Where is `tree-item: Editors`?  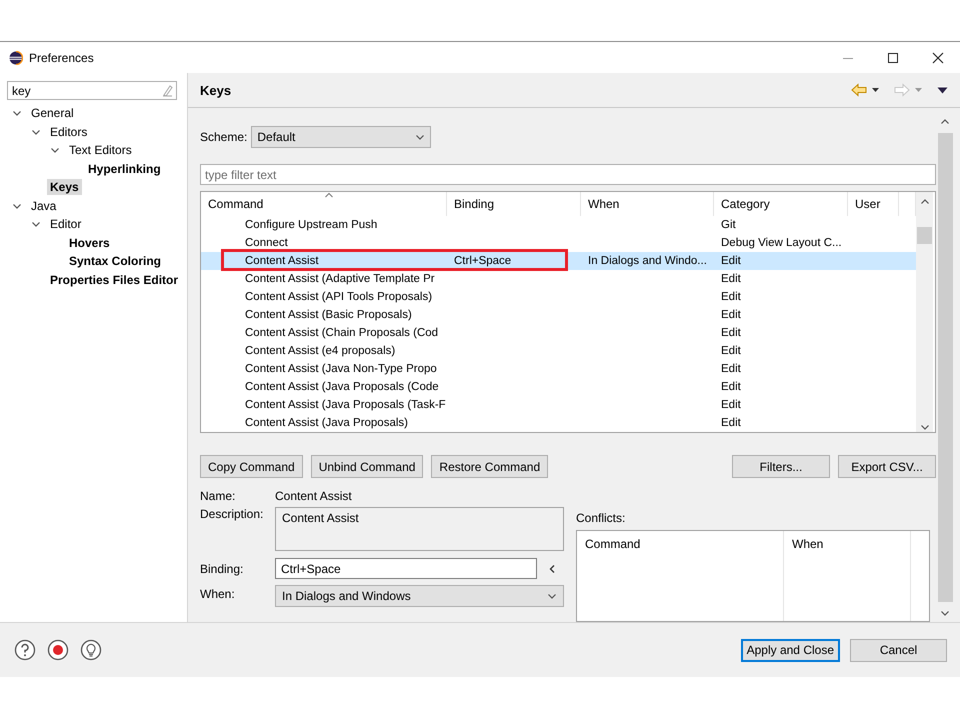
tree-item: Editors is located at coordinates (68, 132).